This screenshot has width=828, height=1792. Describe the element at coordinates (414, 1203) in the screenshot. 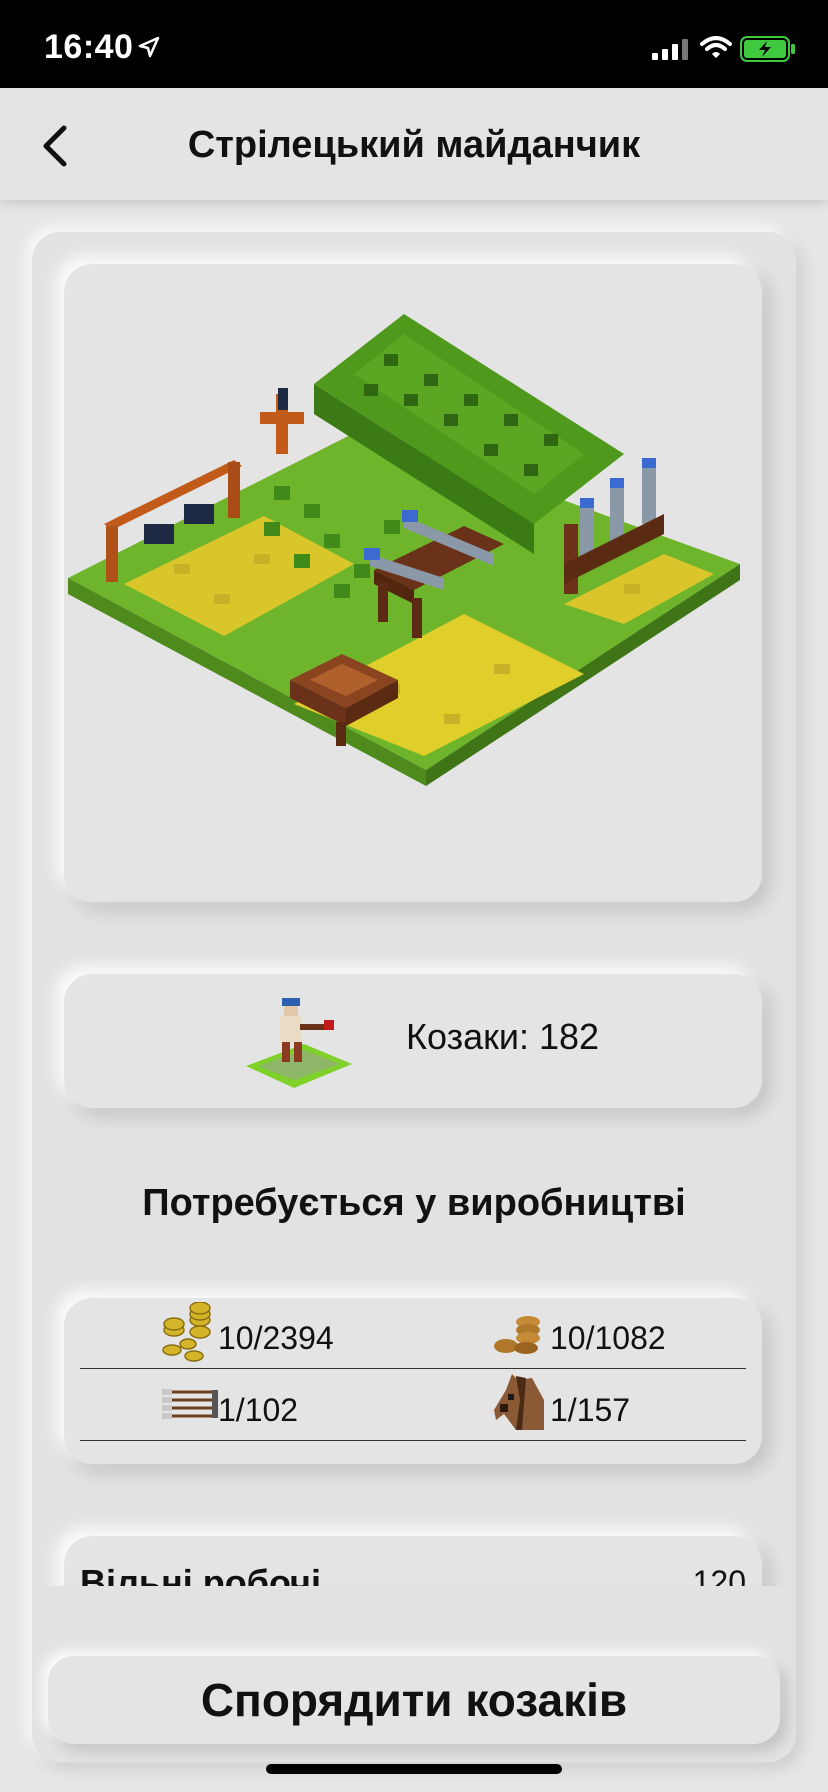

I see `section-title: Потребується у виробництві` at that location.